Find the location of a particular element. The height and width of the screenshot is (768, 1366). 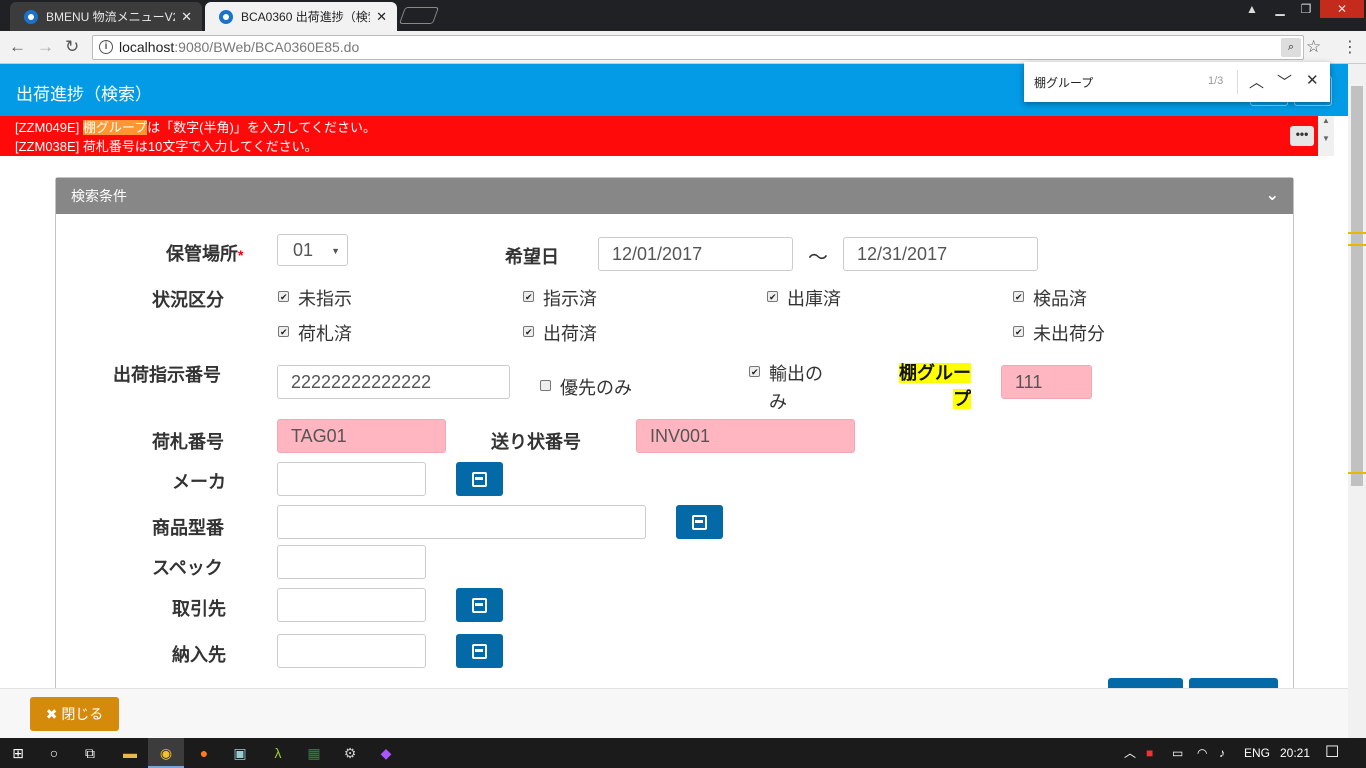

search-circle-icon: ○ is located at coordinates (54, 753).